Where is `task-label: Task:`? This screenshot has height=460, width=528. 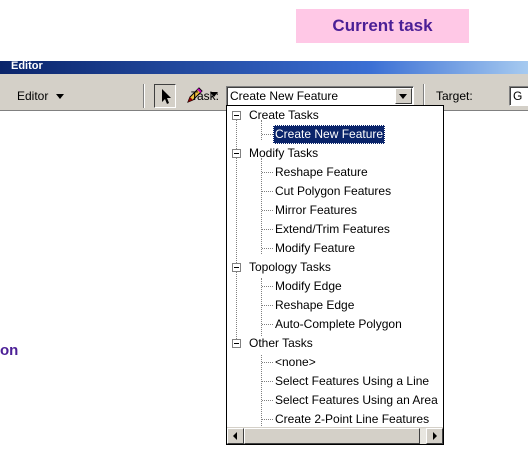
task-label: Task: is located at coordinates (205, 96).